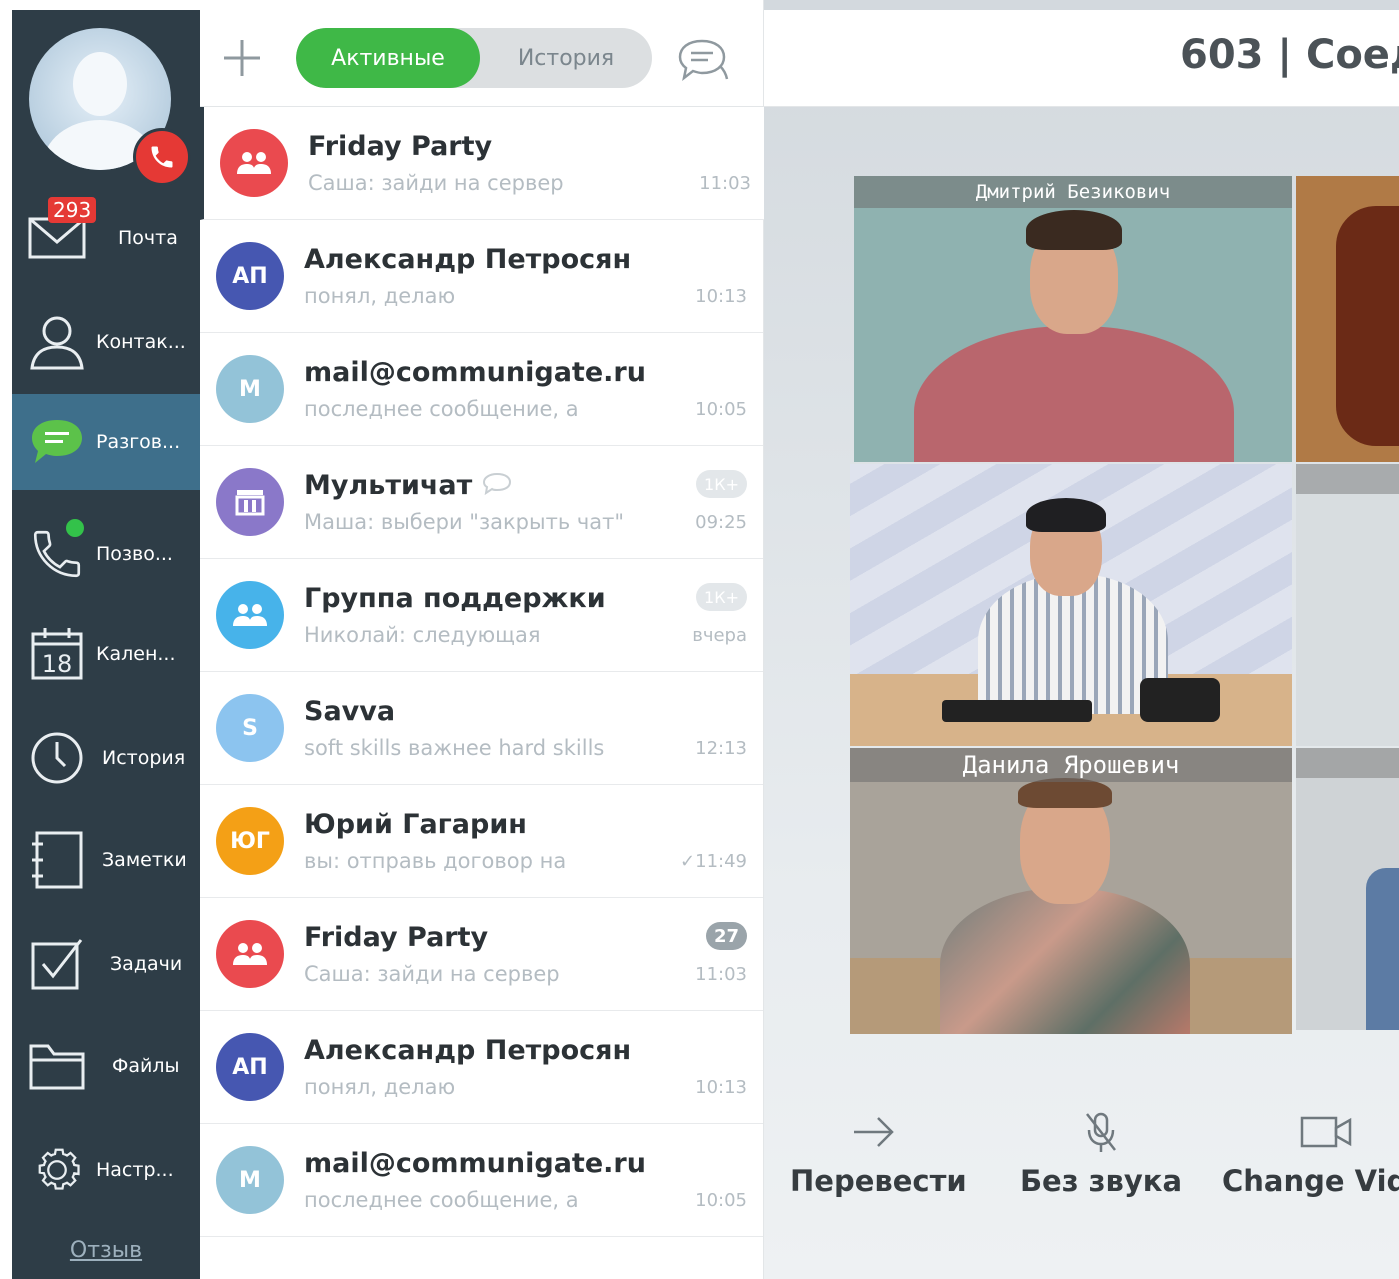 This screenshot has height=1279, width=1399. What do you see at coordinates (106, 964) in the screenshot?
I see `nav-tasks: Задачи` at bounding box center [106, 964].